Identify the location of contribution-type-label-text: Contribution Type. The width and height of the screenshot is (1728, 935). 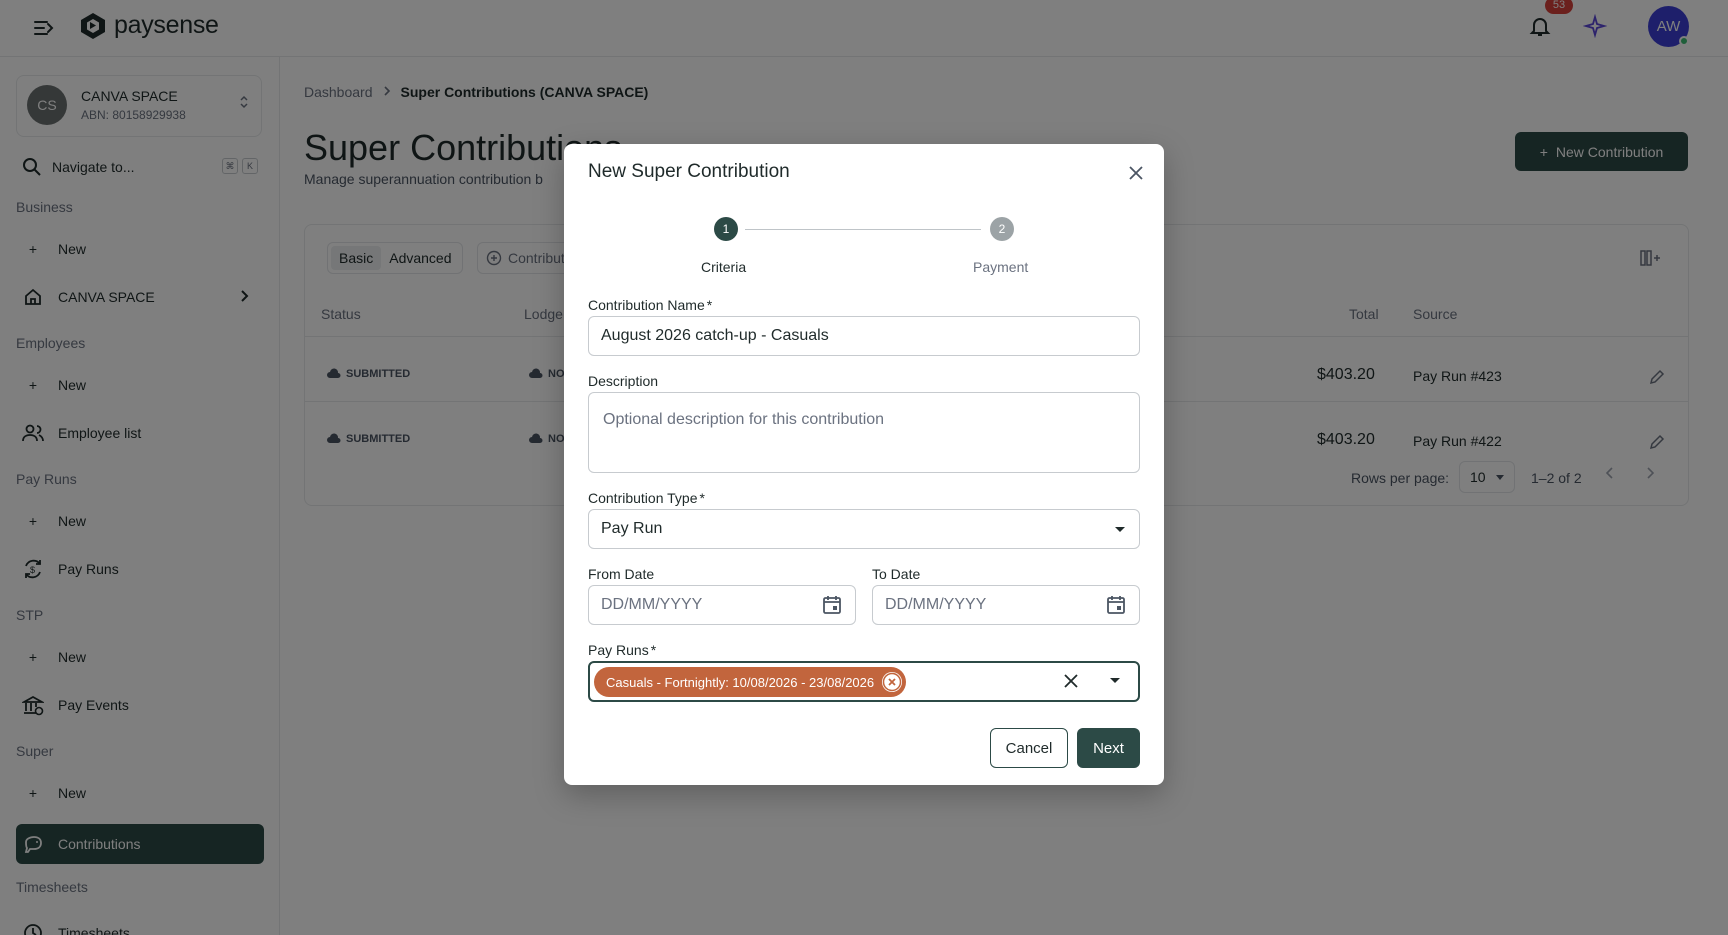
(643, 498).